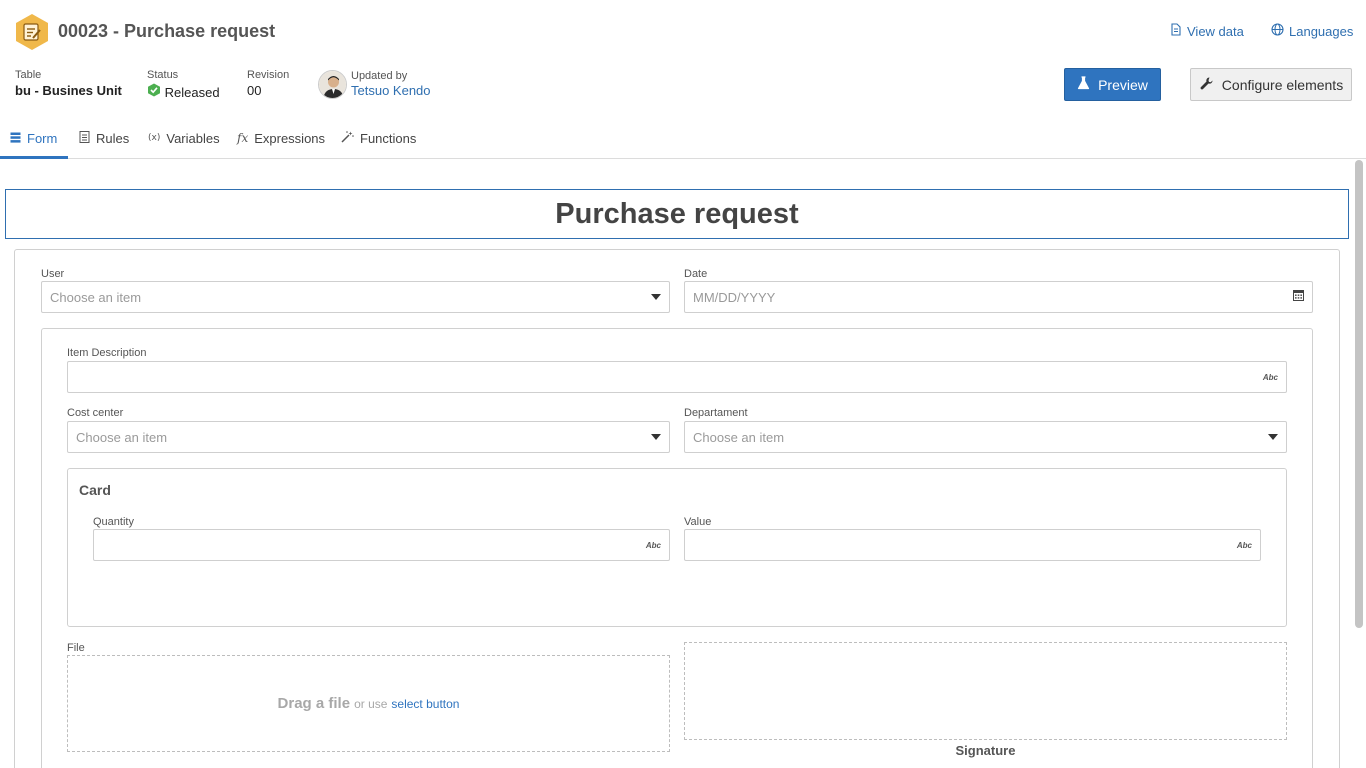  I want to click on table-meta: Table bu - Busines Unit, so click(68, 84).